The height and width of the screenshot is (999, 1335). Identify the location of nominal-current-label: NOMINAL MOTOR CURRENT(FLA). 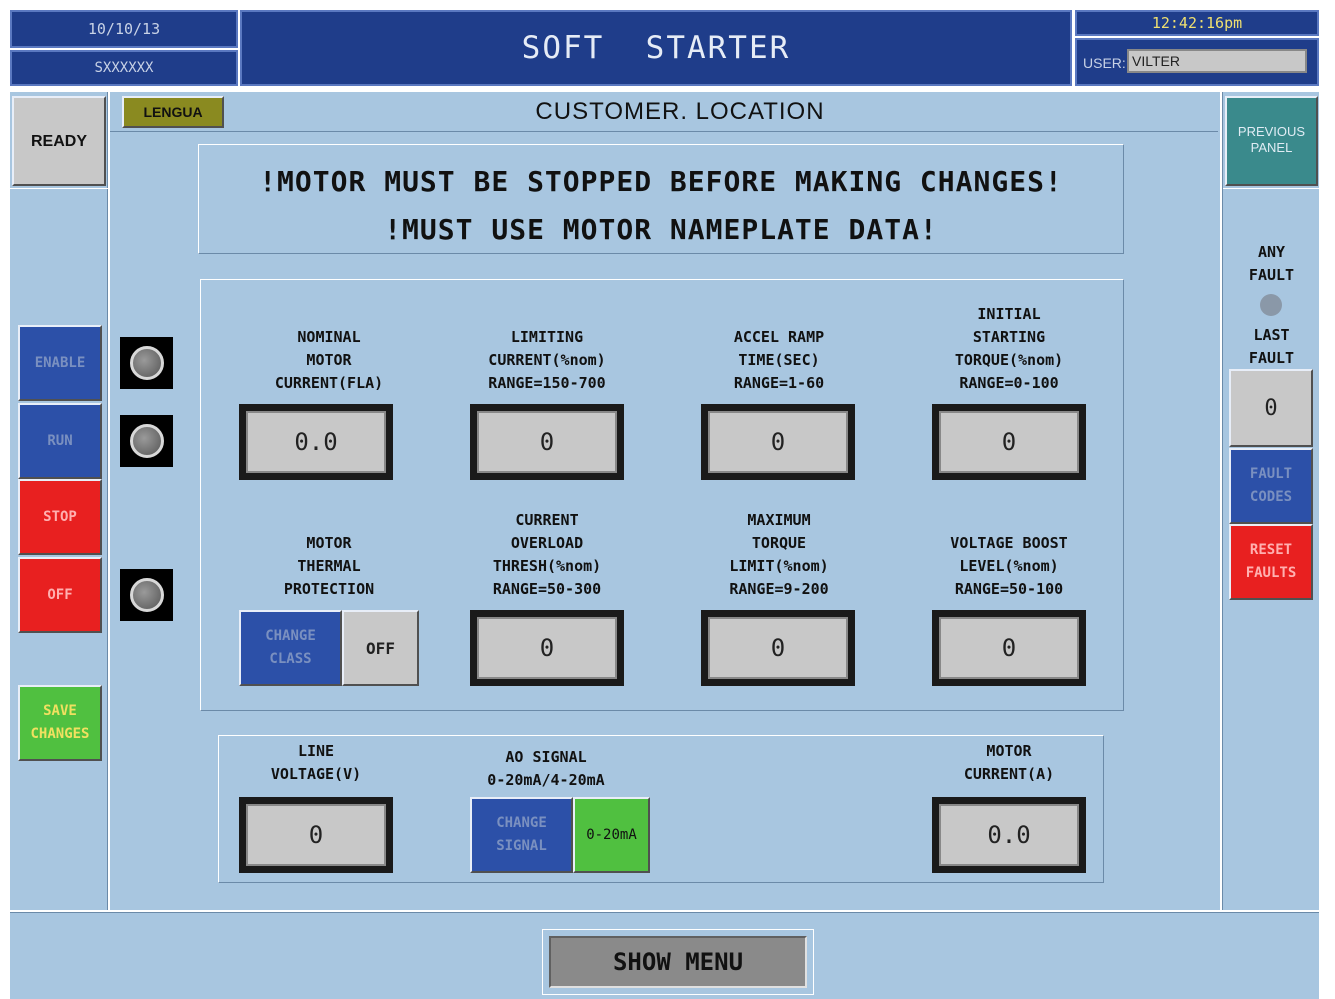
(329, 360).